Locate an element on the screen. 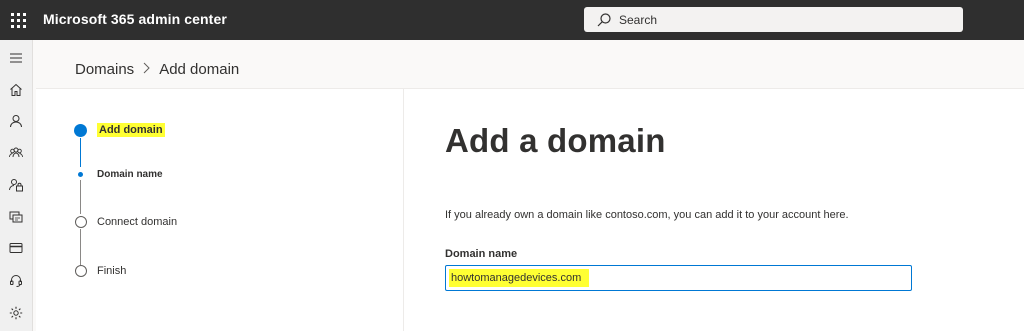  app-launcher-icon is located at coordinates (18, 20).